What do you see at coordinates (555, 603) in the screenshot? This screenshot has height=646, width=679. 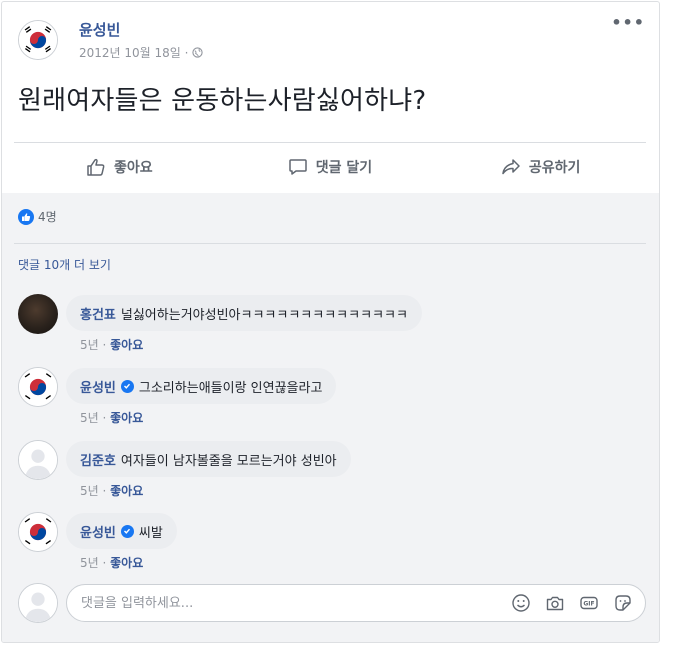 I see `camera-icon` at bounding box center [555, 603].